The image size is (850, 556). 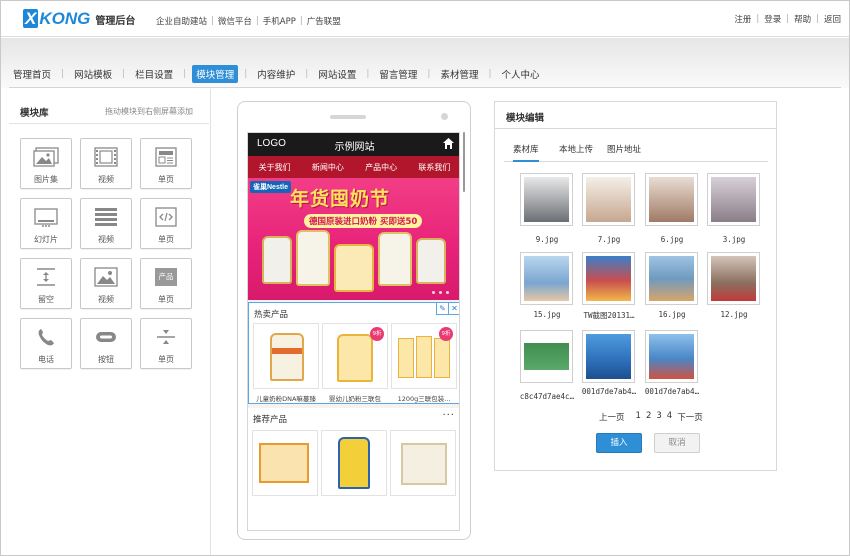 I want to click on page-link-1: 1, so click(x=638, y=417).